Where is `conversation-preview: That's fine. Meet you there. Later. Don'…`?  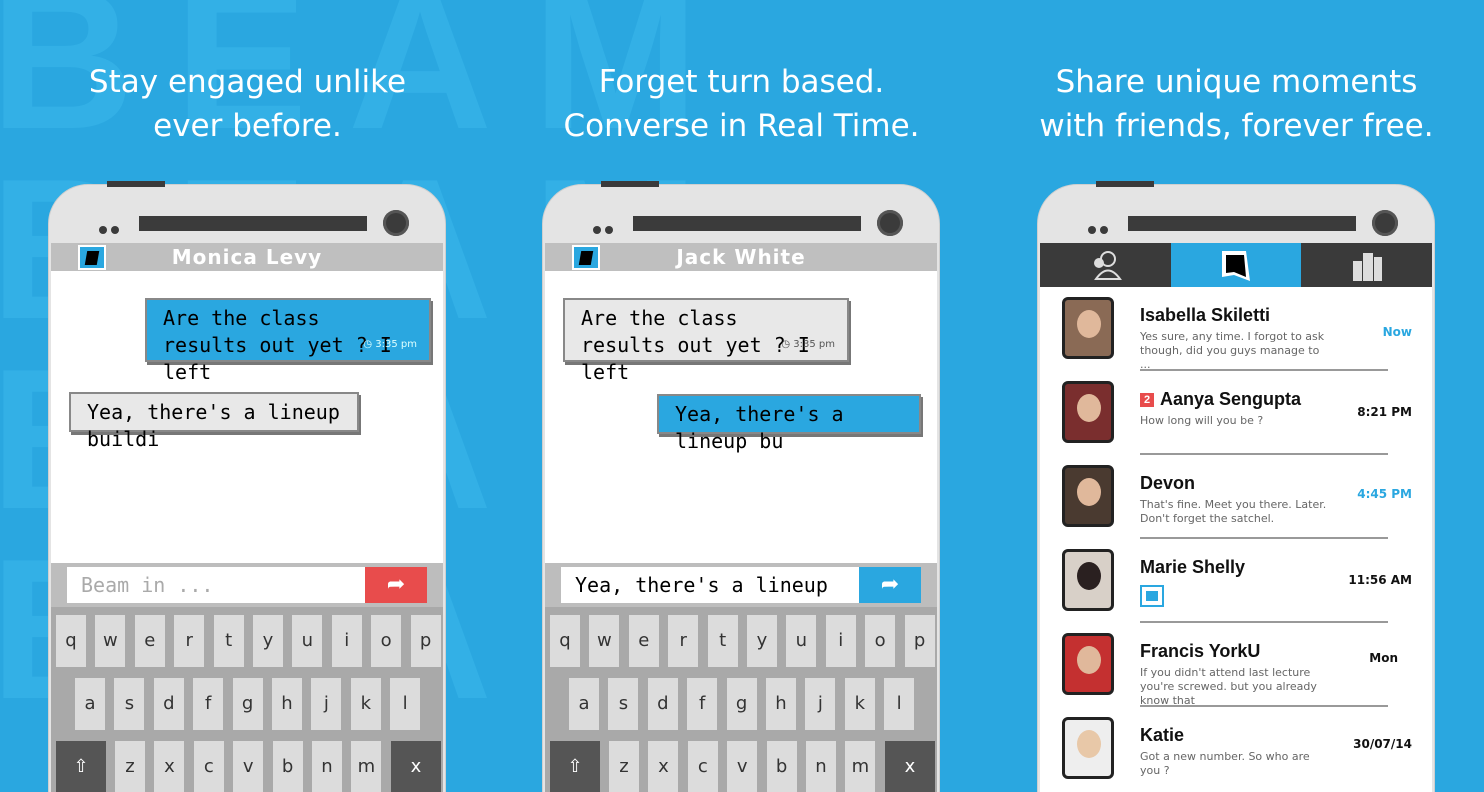 conversation-preview: That's fine. Meet you there. Later. Don'… is located at coordinates (1233, 511).